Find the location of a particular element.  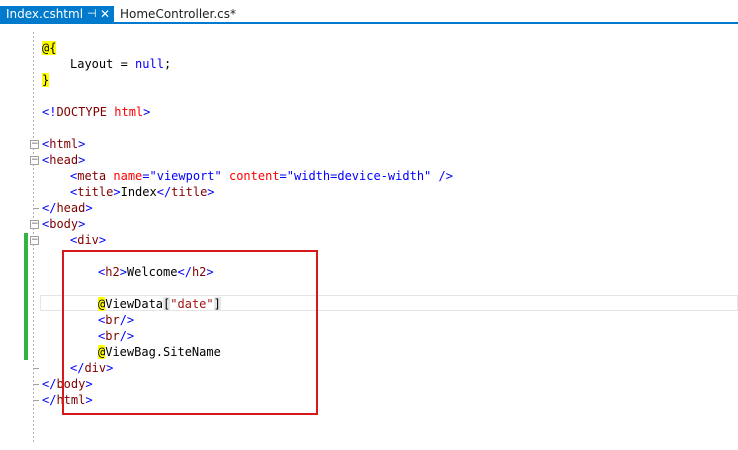

tag-delimiter: <! is located at coordinates (49, 112).